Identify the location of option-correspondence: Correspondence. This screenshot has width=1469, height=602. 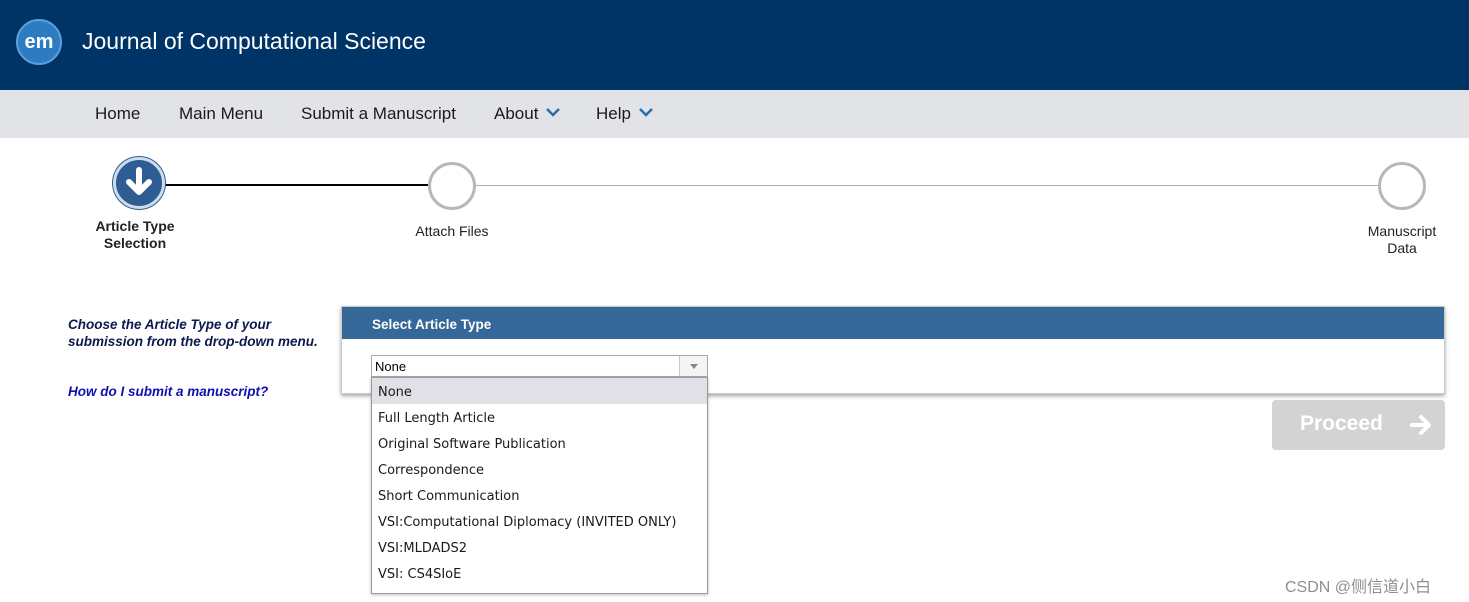
(539, 469).